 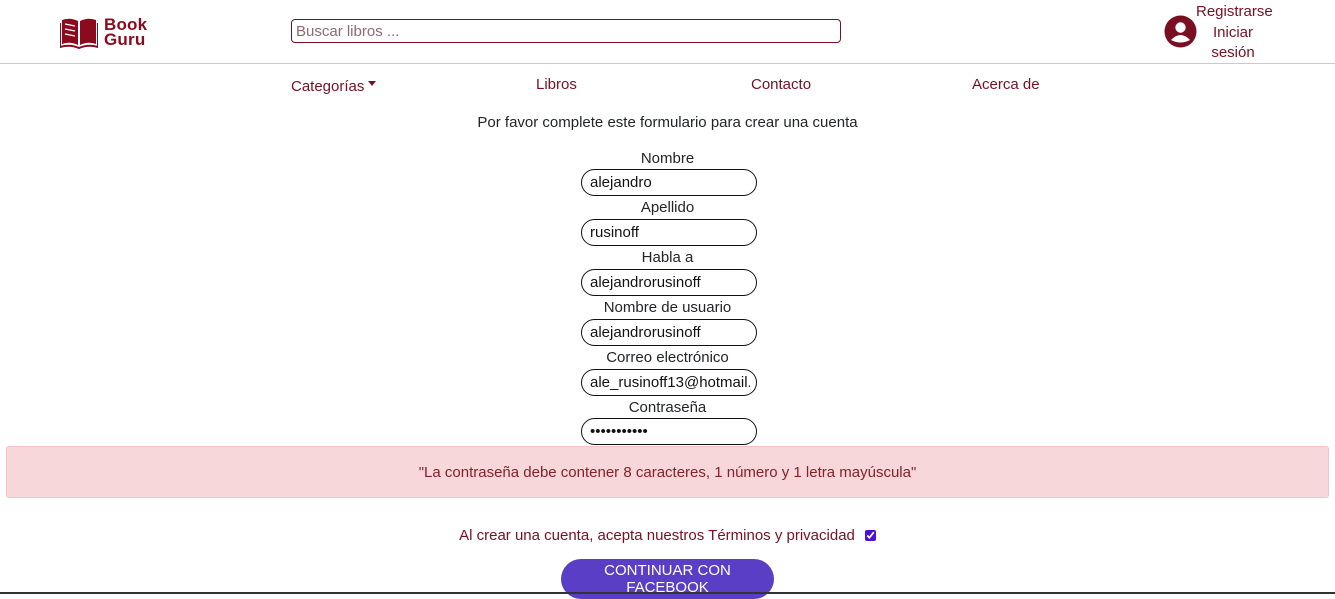 I want to click on username-field, so click(x=669, y=332).